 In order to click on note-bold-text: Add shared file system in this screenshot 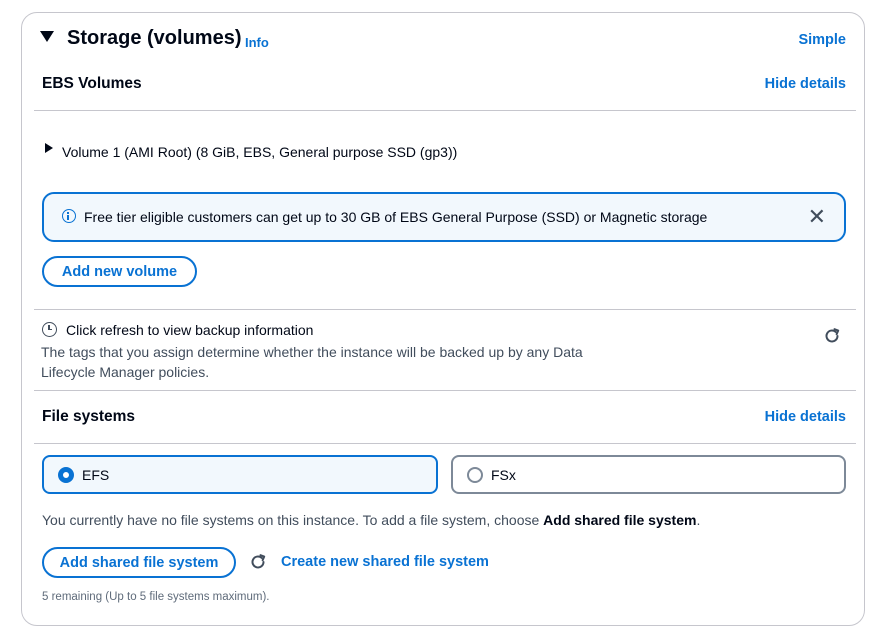, I will do `click(620, 520)`.